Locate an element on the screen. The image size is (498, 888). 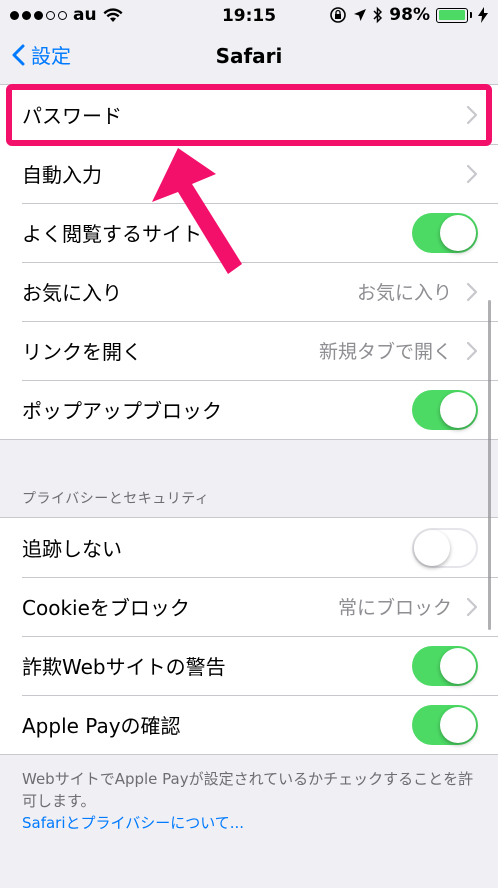
status-bar: au 19:15 98% is located at coordinates (249, 15).